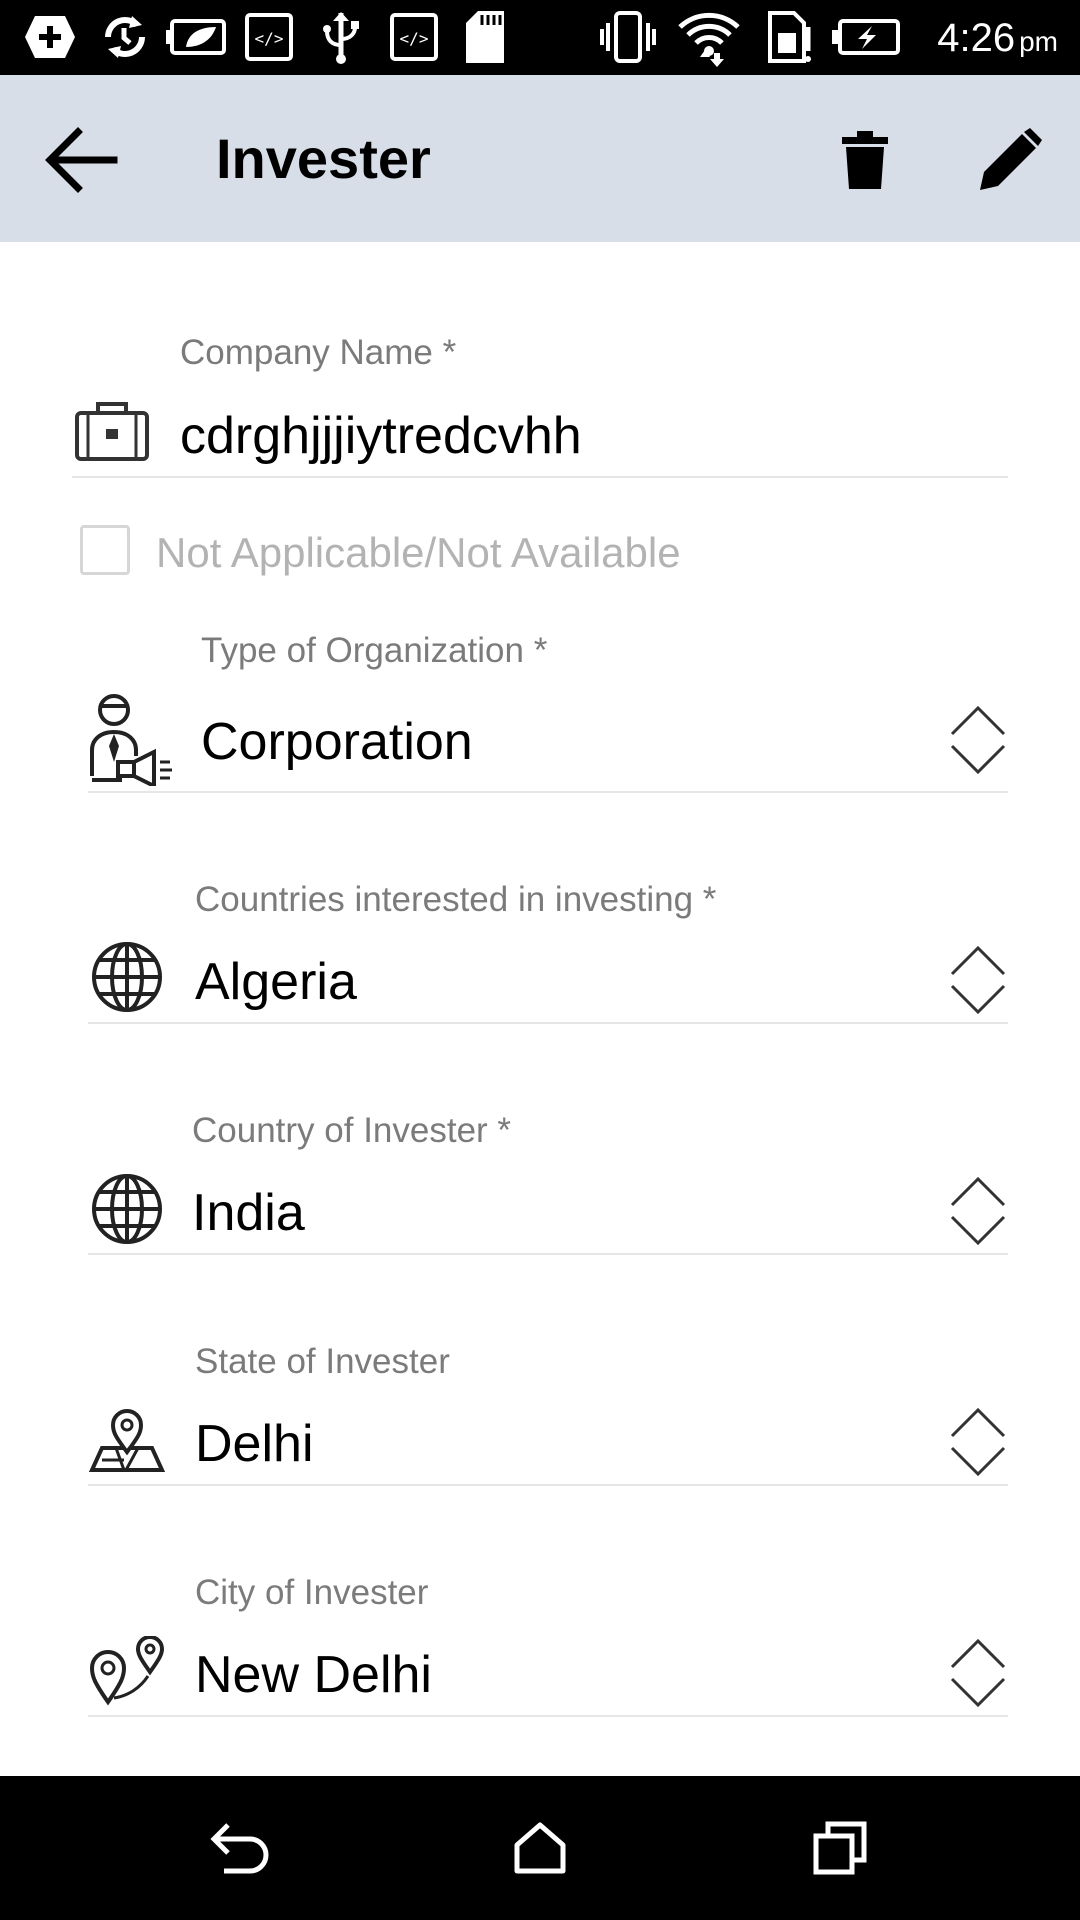 This screenshot has width=1080, height=1920. I want to click on navigation-bar, so click(540, 1848).